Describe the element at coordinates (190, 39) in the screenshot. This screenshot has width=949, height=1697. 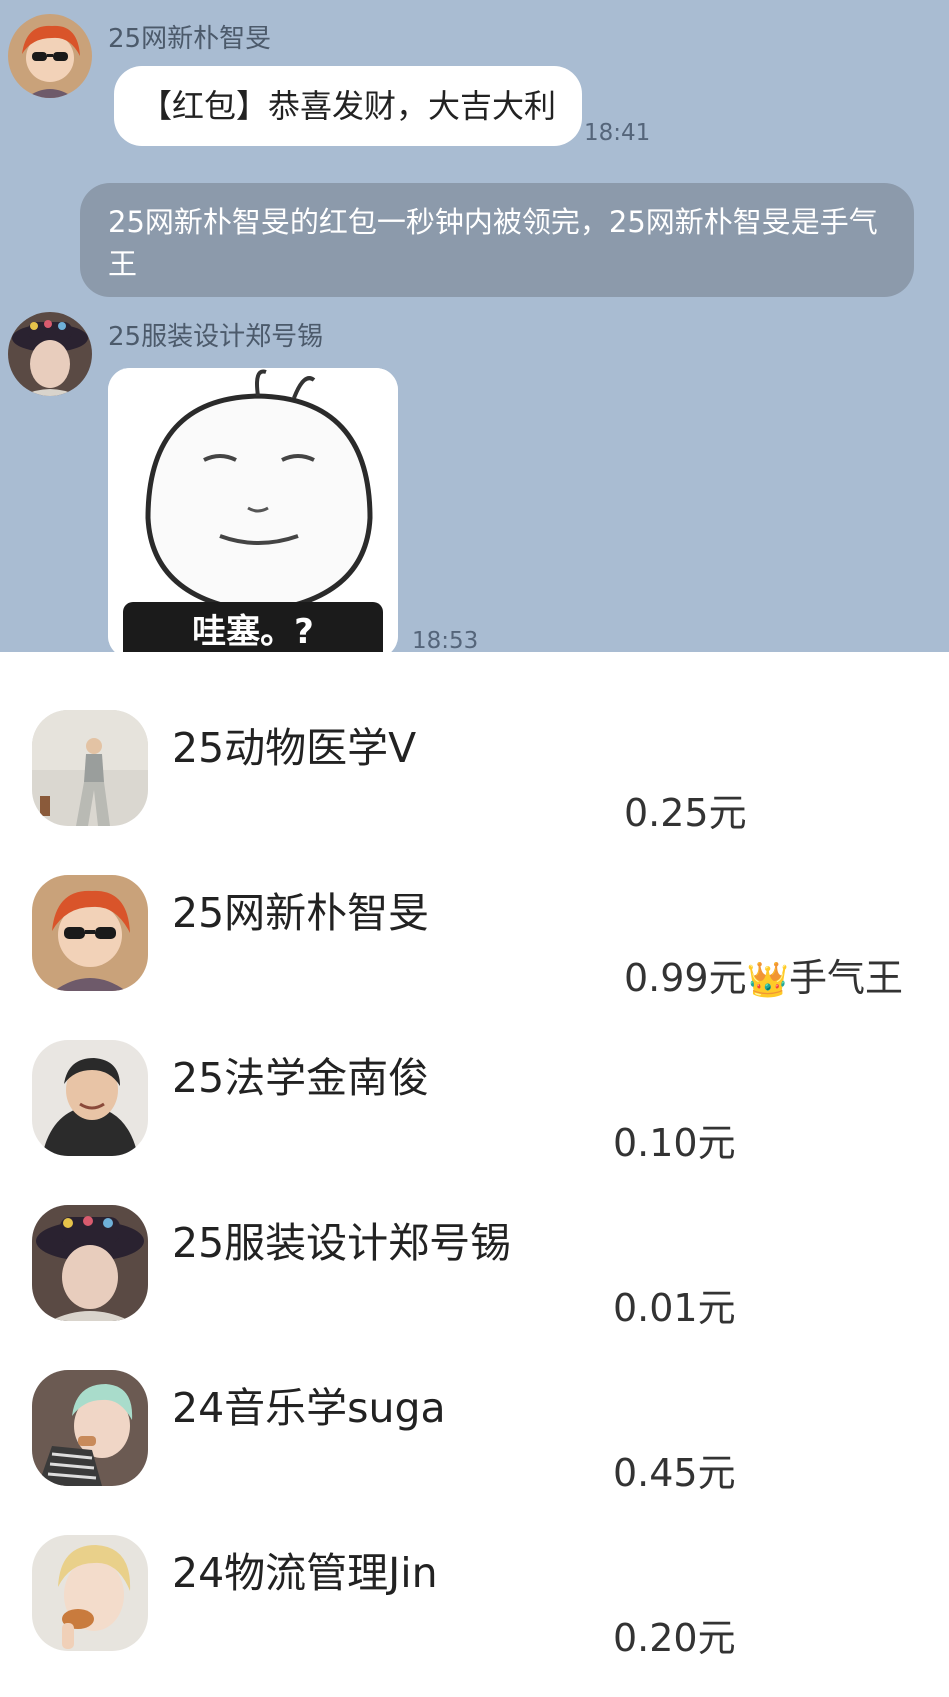
I see `message-sender: 25网新朴智旻` at that location.